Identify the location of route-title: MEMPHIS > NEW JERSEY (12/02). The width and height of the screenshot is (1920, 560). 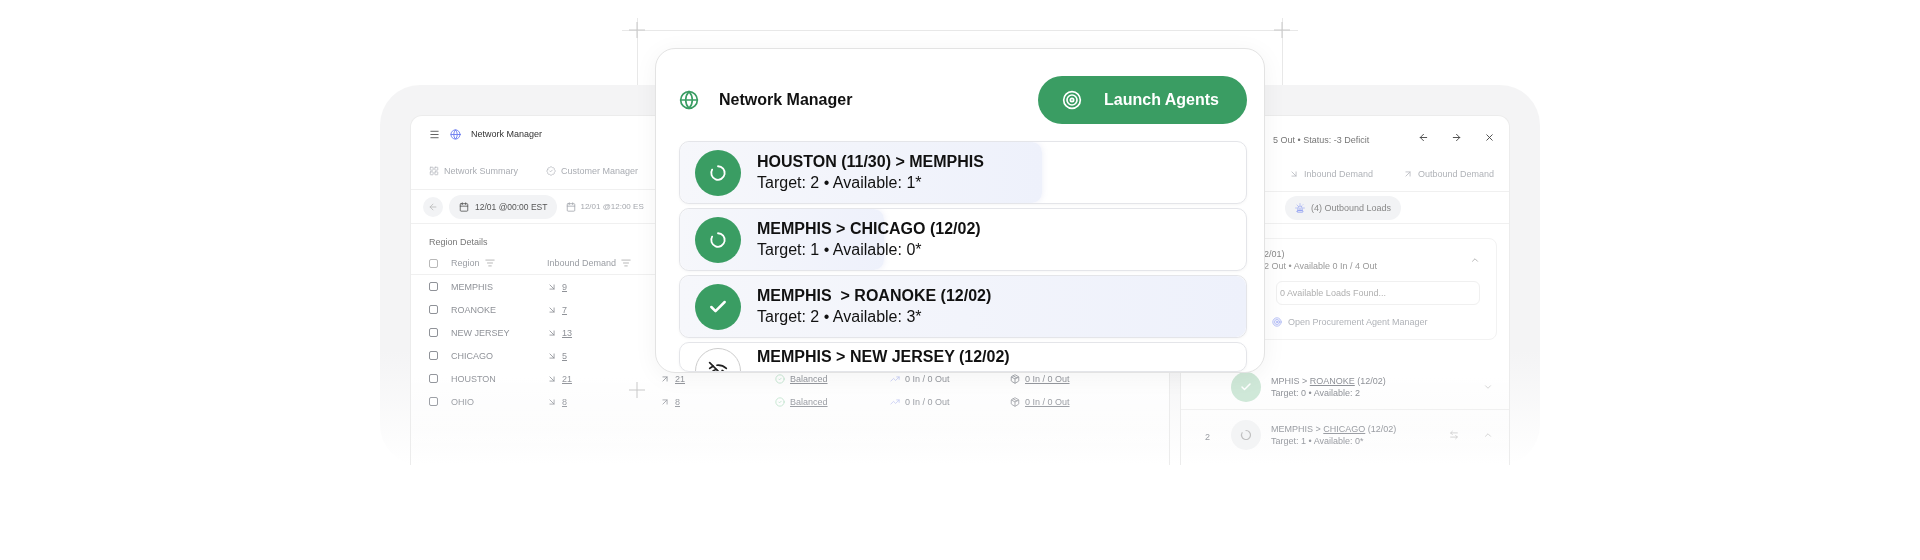
(883, 357).